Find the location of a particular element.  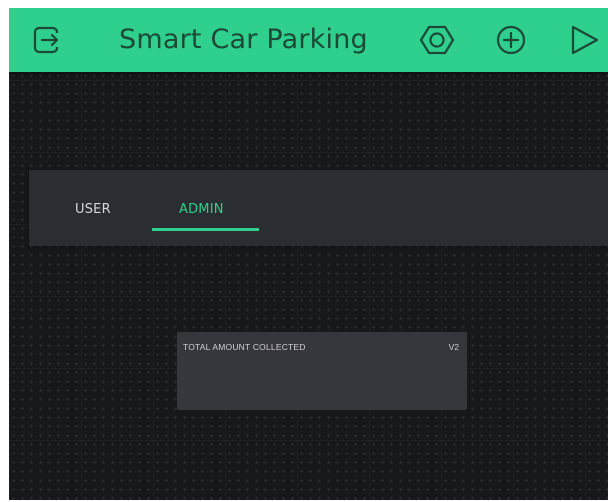

settings-button is located at coordinates (437, 40).